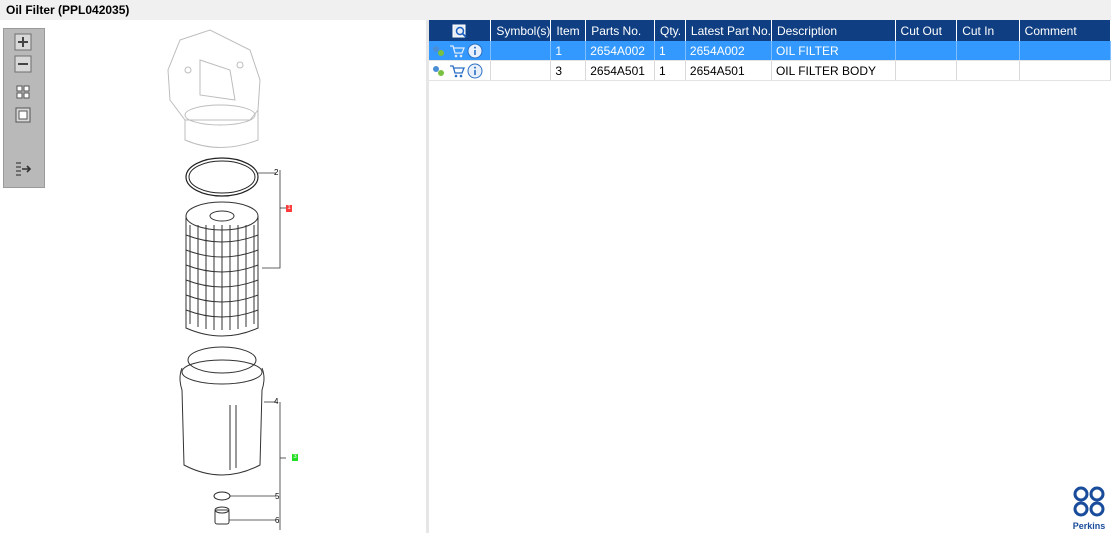  What do you see at coordinates (728, 70) in the screenshot?
I see `cell-latest-part-no: 2654A501` at bounding box center [728, 70].